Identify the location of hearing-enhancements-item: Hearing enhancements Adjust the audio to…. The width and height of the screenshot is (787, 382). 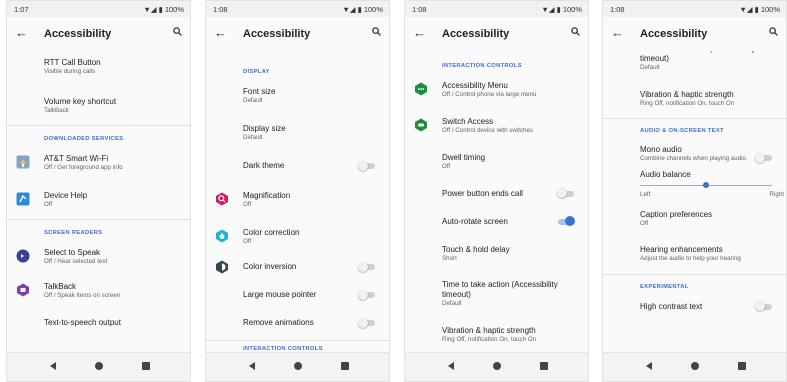
(694, 254).